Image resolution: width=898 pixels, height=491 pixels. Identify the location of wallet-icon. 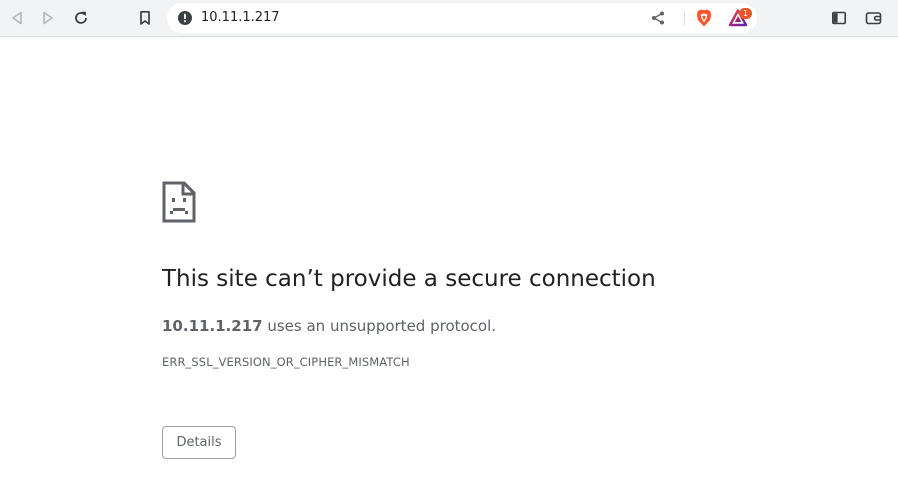
(873, 18).